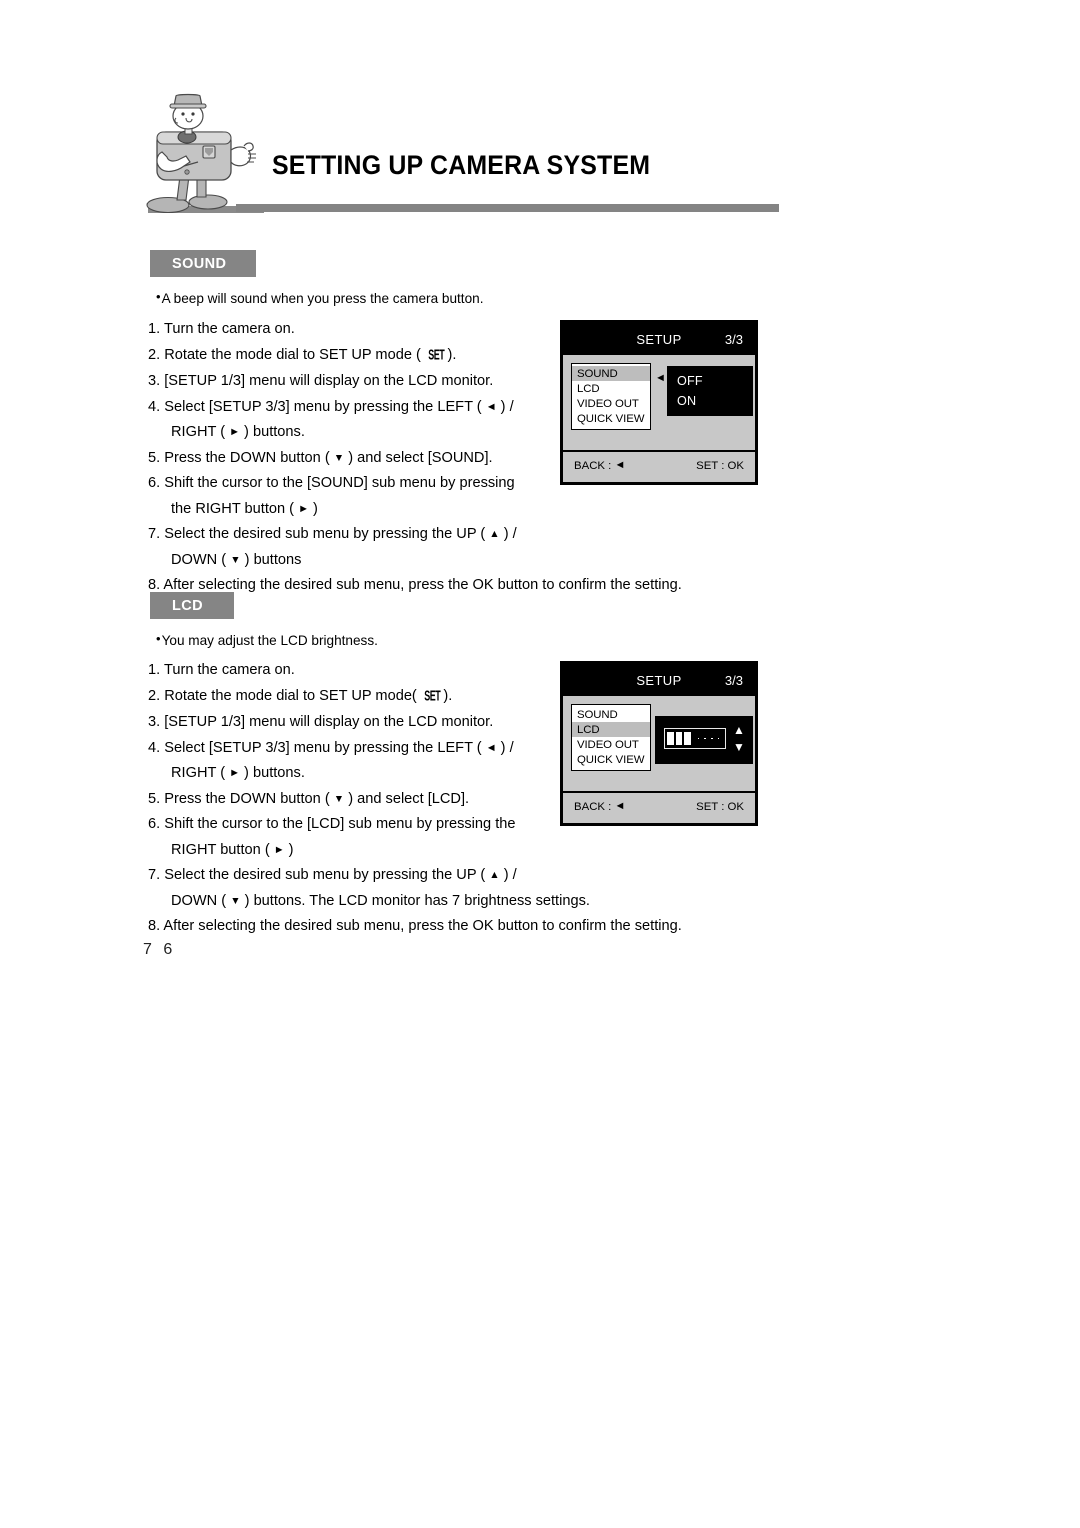  I want to click on page-header: SETTING UP CAMERA SYSTEM, so click(470, 157).